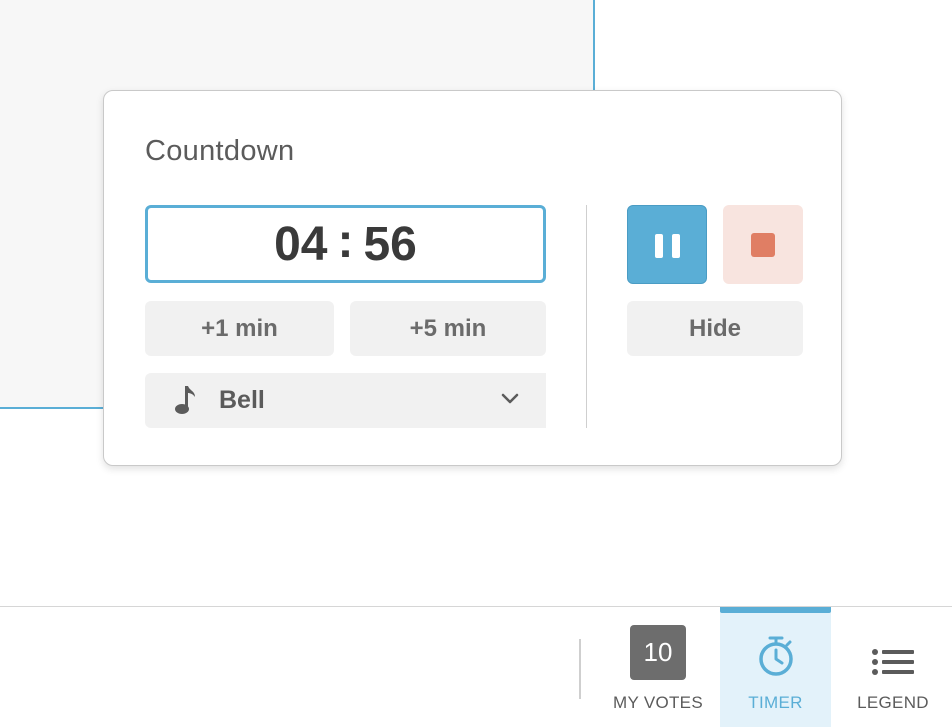 This screenshot has width=952, height=727. I want to click on sound-select-value: Bell, so click(242, 400).